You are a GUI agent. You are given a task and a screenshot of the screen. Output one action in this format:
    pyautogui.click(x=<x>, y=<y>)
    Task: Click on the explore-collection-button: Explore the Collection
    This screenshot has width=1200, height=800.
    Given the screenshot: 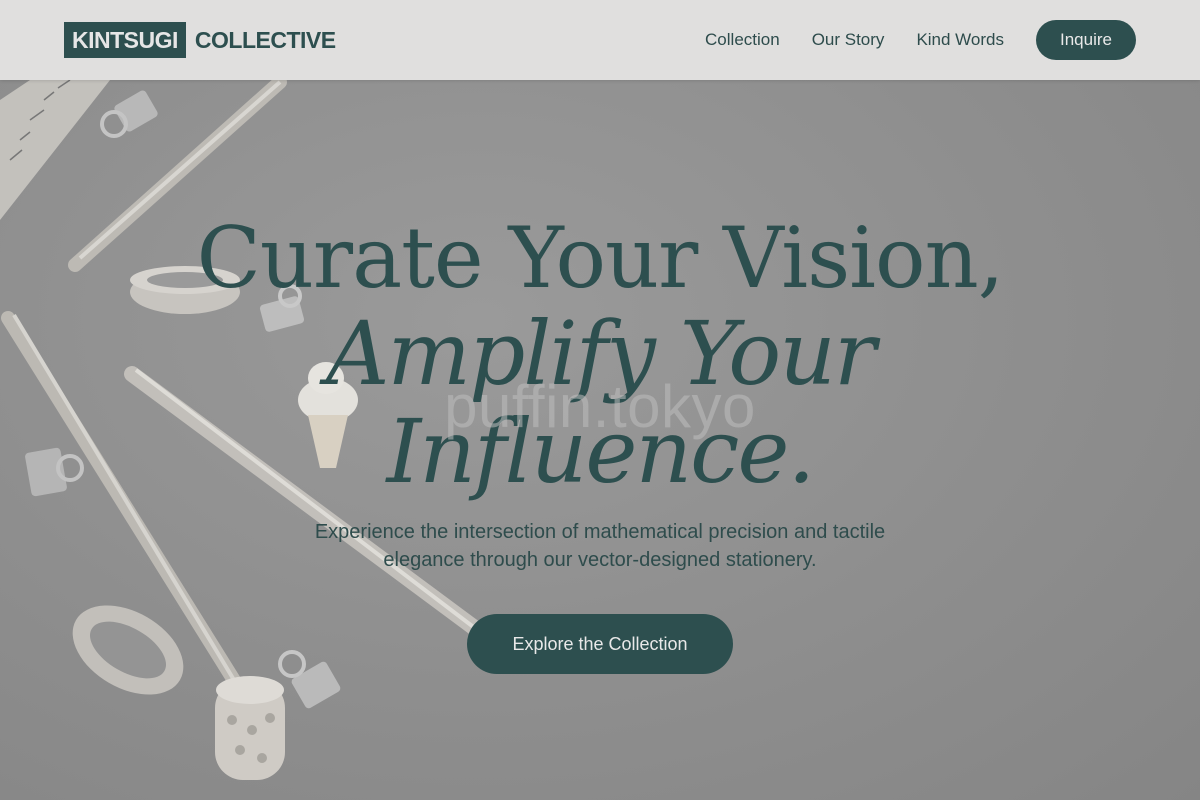 What is the action you would take?
    pyautogui.click(x=600, y=644)
    